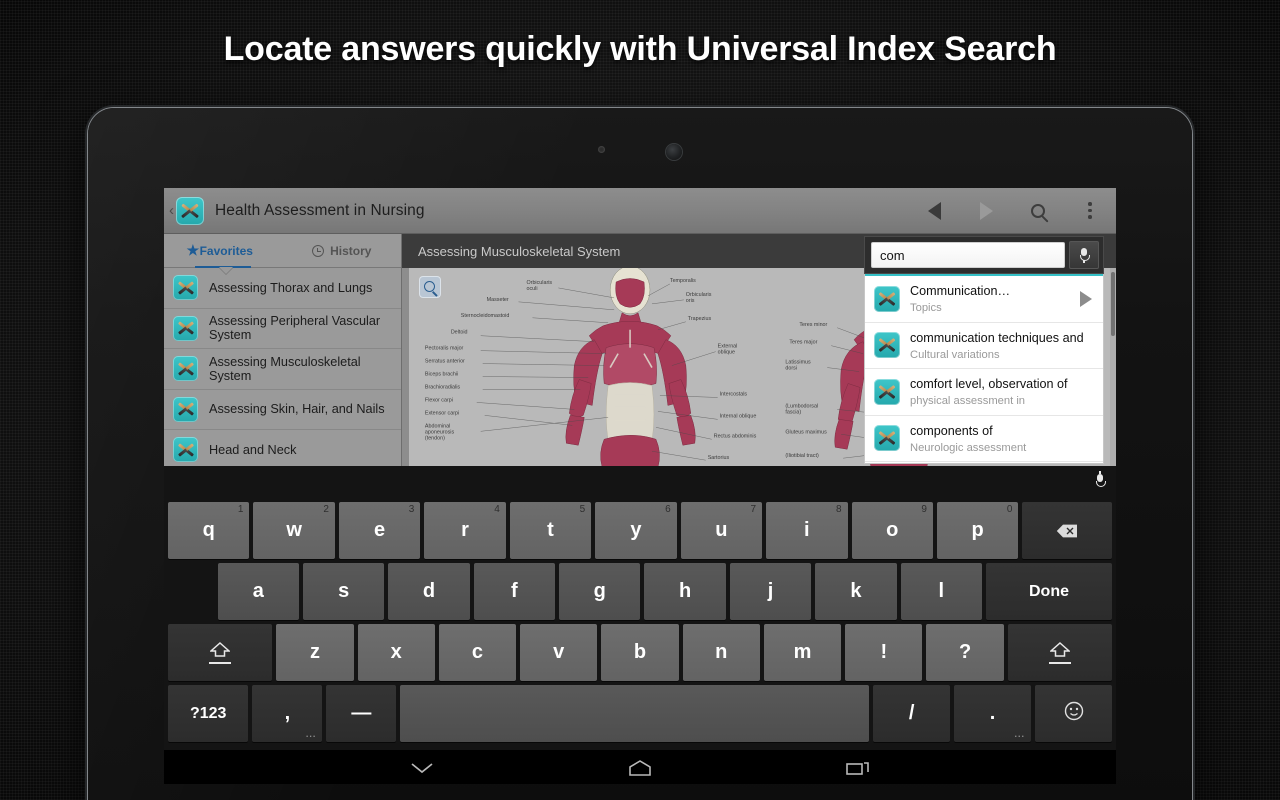 The image size is (1280, 800). What do you see at coordinates (185, 328) in the screenshot?
I see `tools-item-icon` at bounding box center [185, 328].